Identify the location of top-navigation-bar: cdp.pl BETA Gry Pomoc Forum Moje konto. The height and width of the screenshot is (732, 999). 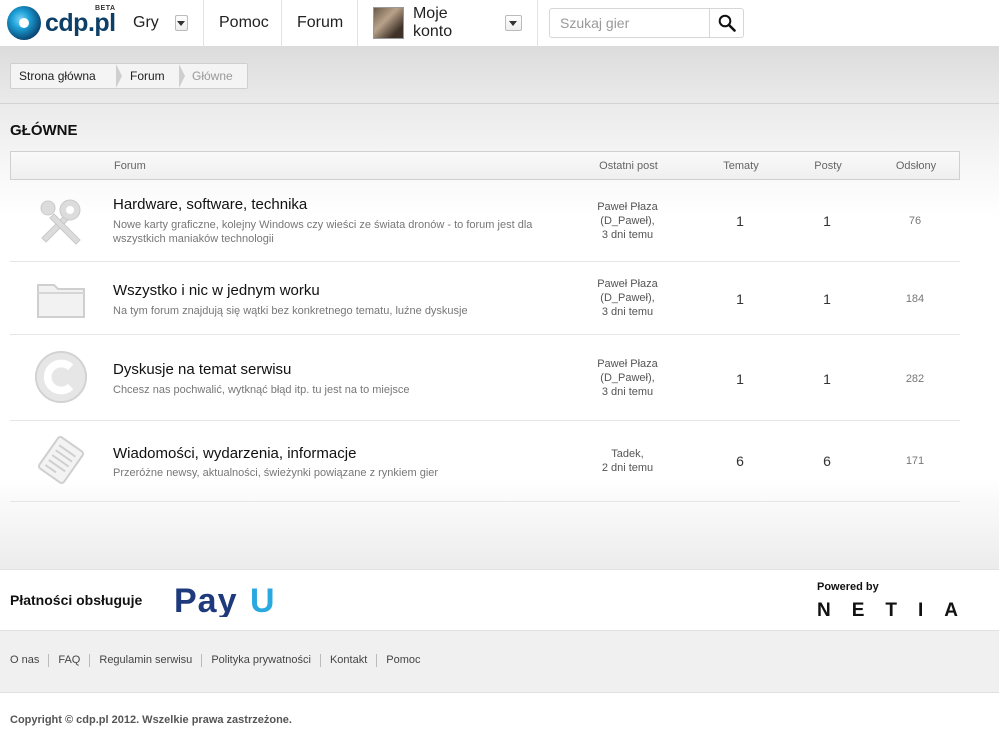
(499, 23).